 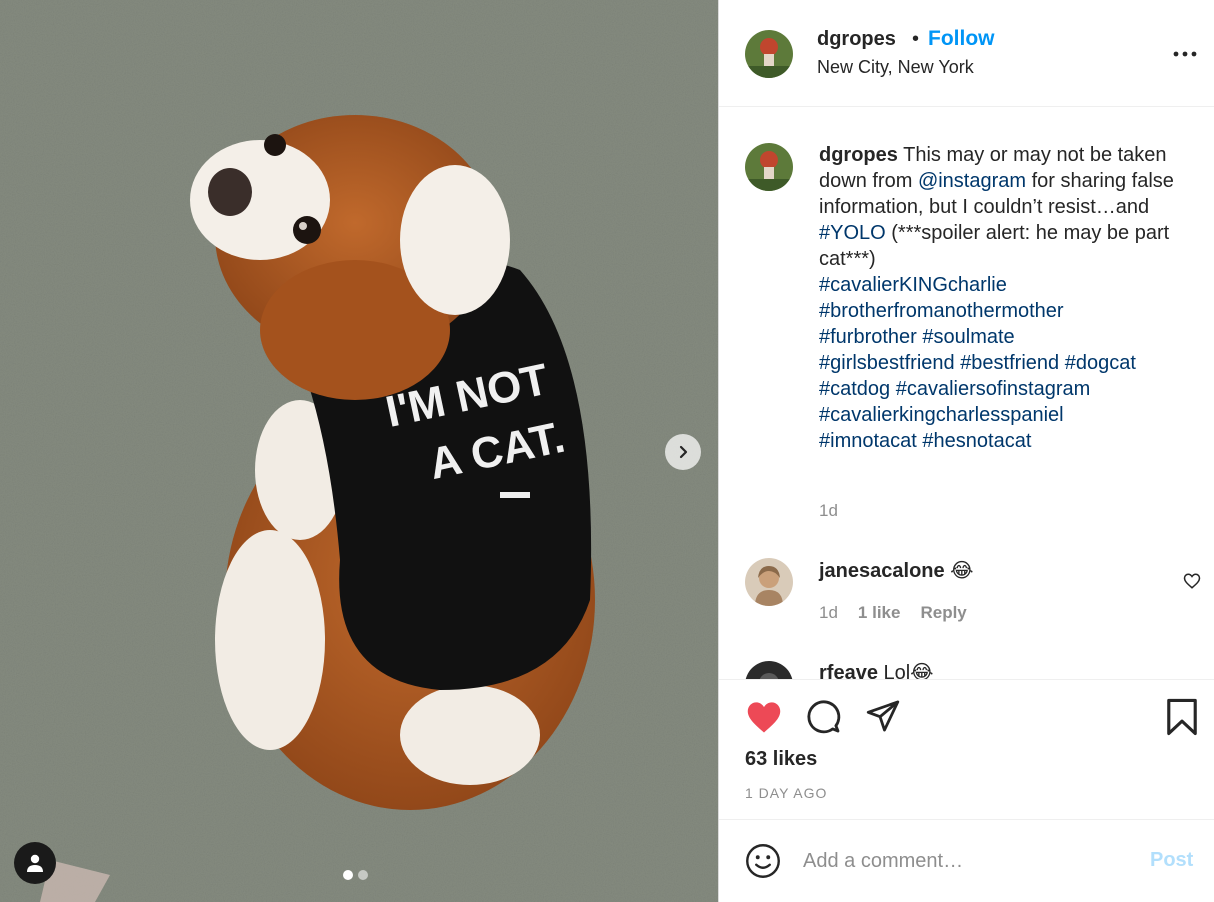 I want to click on carousel-dot-active, so click(x=348, y=875).